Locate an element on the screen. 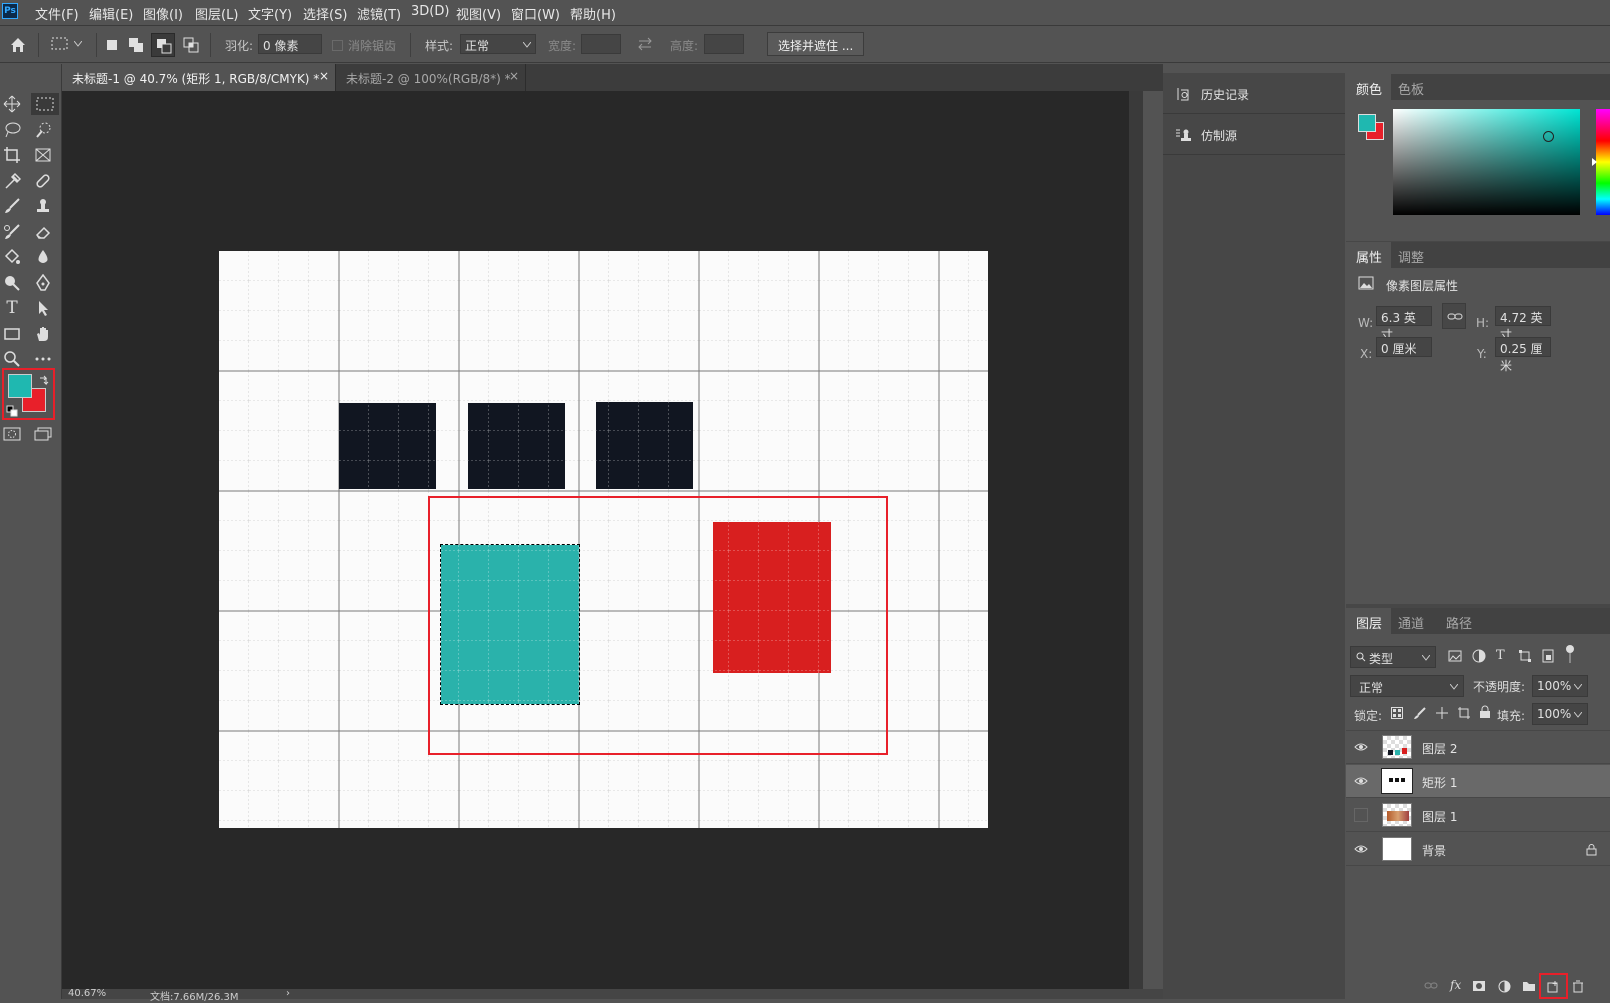  lock-artboard-icon is located at coordinates (1464, 713).